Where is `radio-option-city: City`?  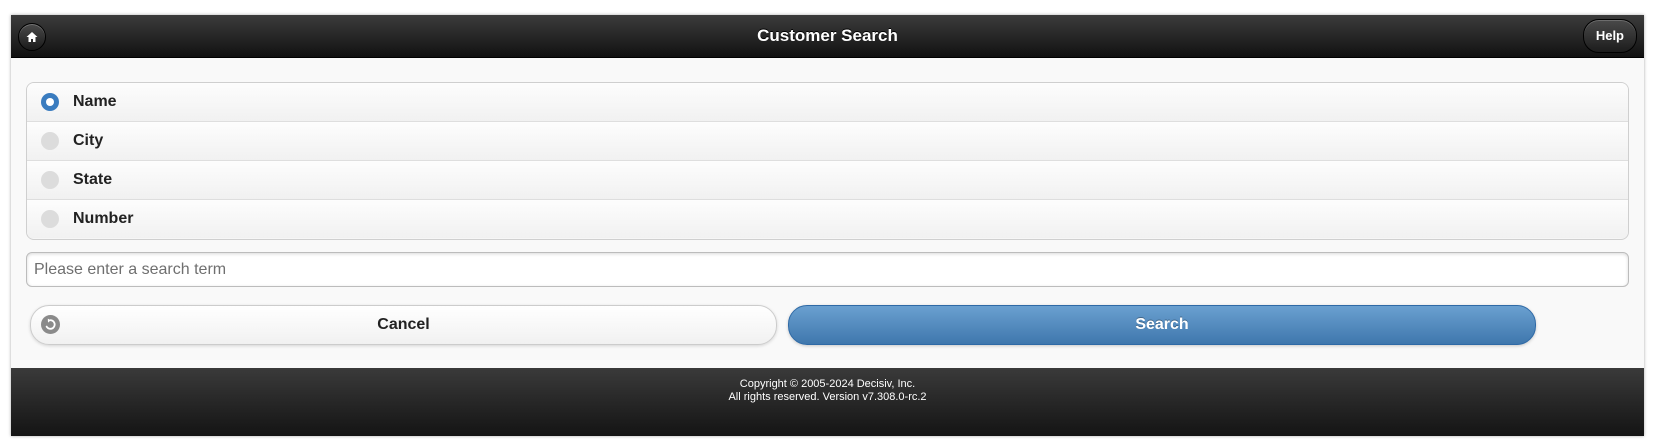 radio-option-city: City is located at coordinates (827, 141).